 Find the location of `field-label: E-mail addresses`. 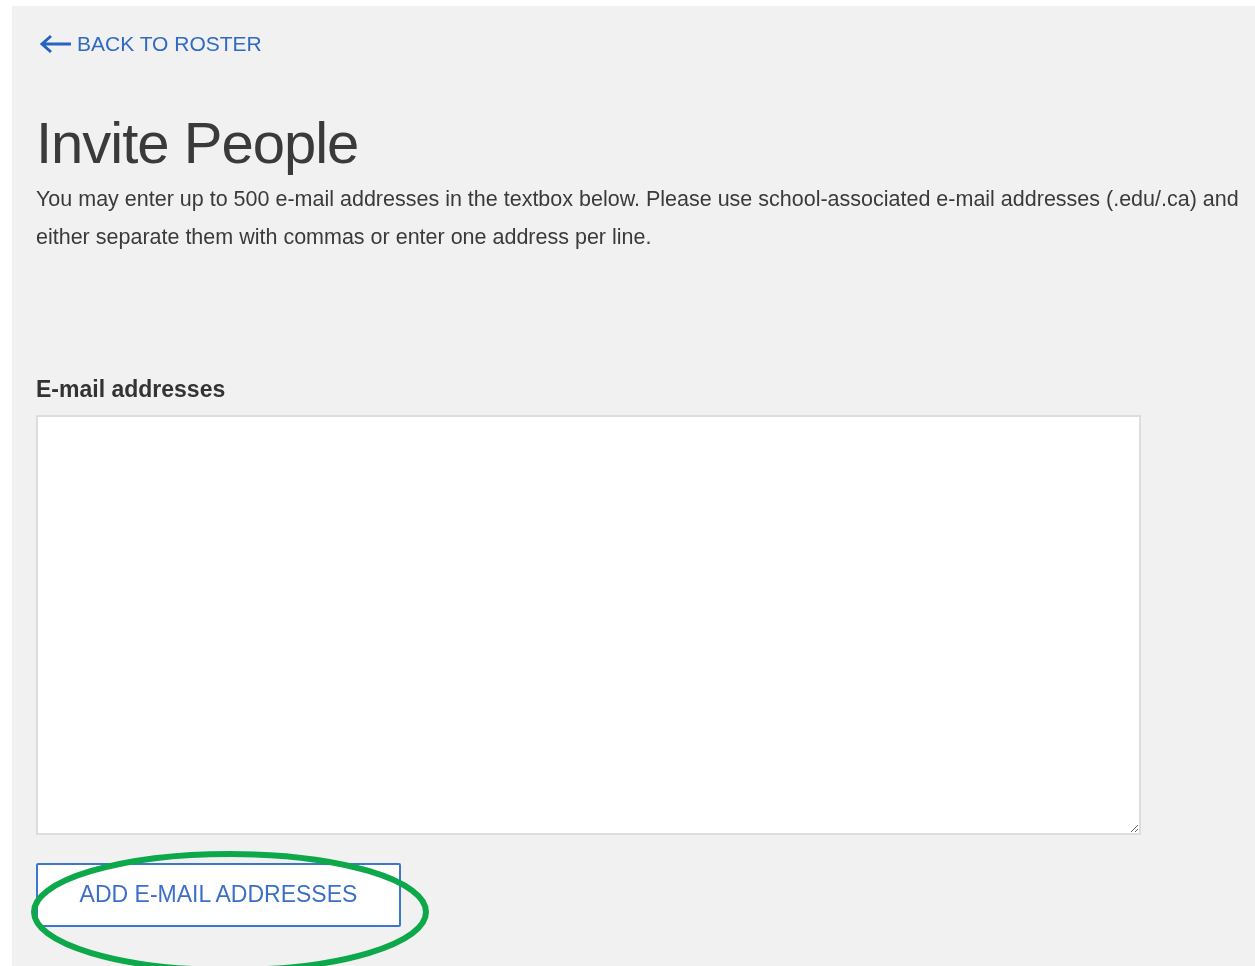

field-label: E-mail addresses is located at coordinates (131, 389).